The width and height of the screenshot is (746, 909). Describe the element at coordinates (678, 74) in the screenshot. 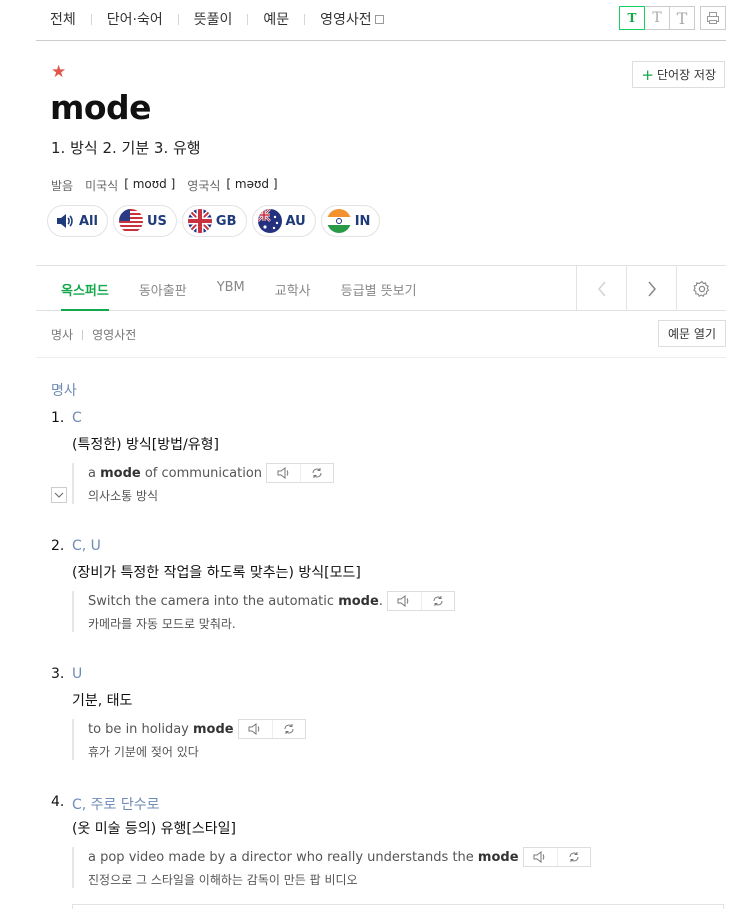

I see `save-to-wordbook-button: + 단어장 저장` at that location.